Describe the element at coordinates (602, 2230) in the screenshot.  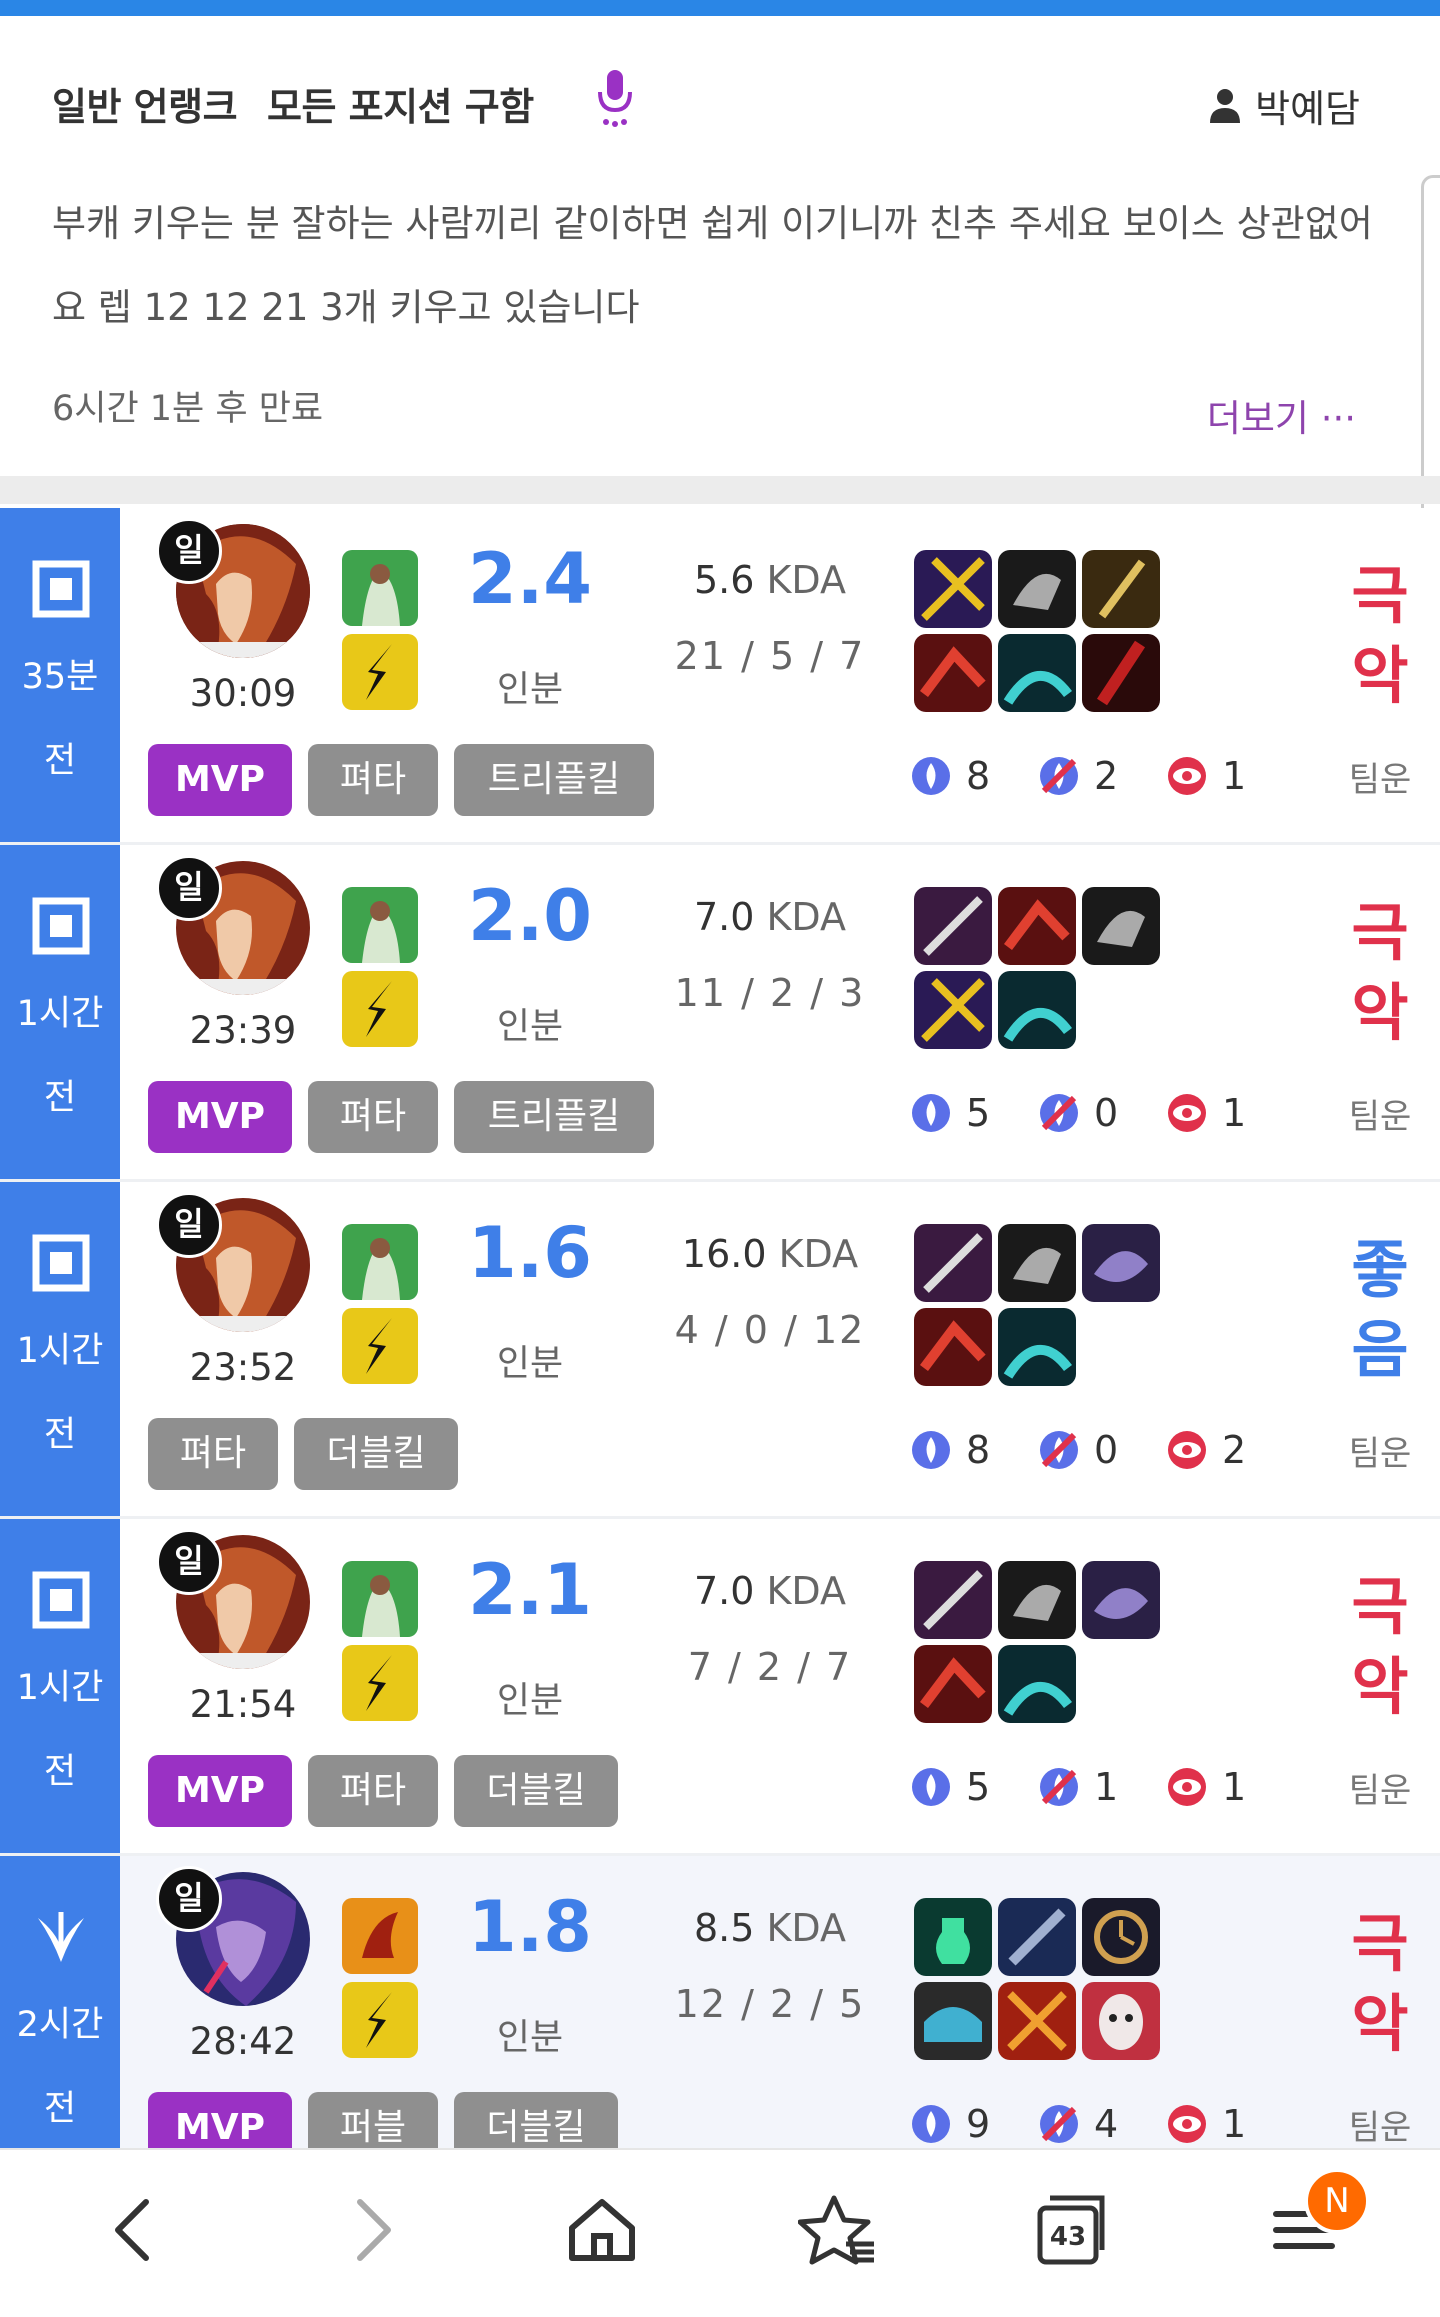
I see `home-button` at that location.